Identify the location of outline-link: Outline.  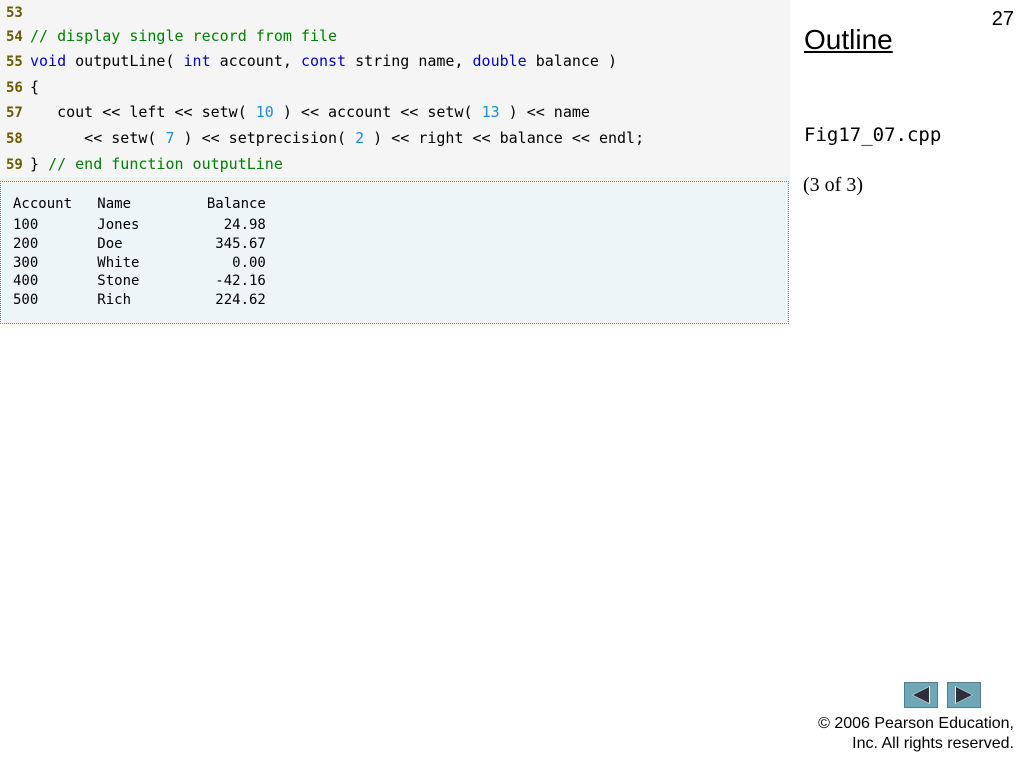
(848, 40).